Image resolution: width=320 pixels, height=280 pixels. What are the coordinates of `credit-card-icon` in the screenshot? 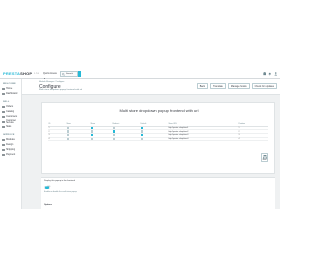 It's located at (3, 155).